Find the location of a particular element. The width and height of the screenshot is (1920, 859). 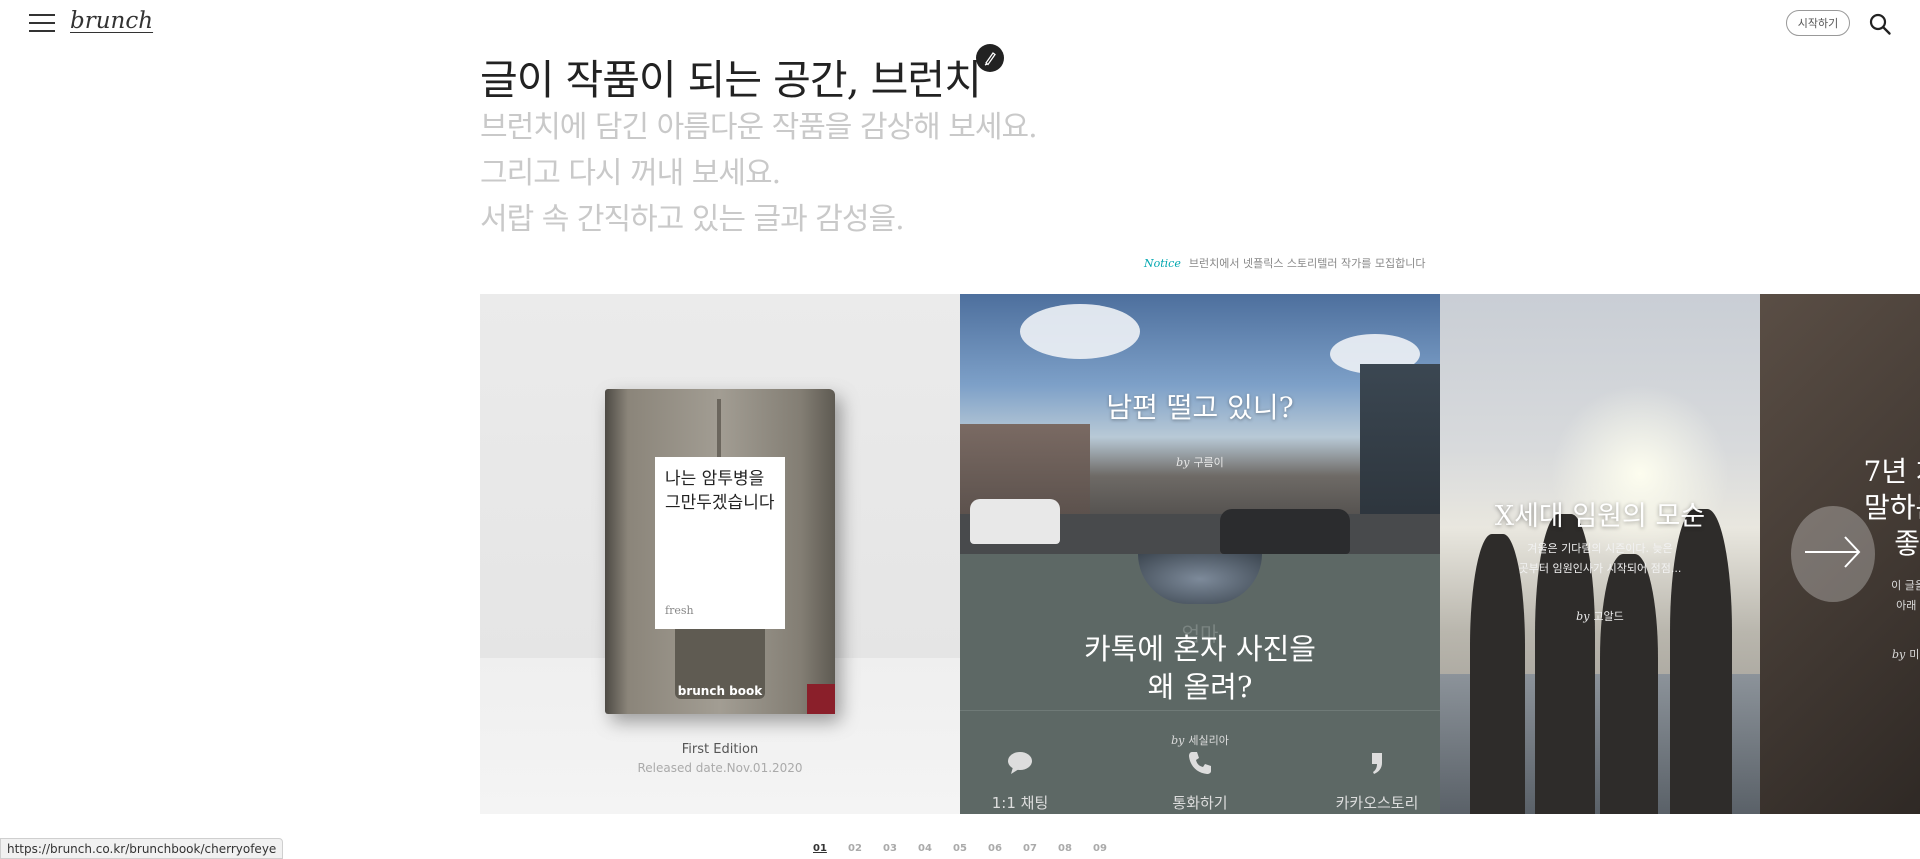

intro-line-3: 서랍 속 간직하고 있는 글과 감성을. is located at coordinates (692, 219).